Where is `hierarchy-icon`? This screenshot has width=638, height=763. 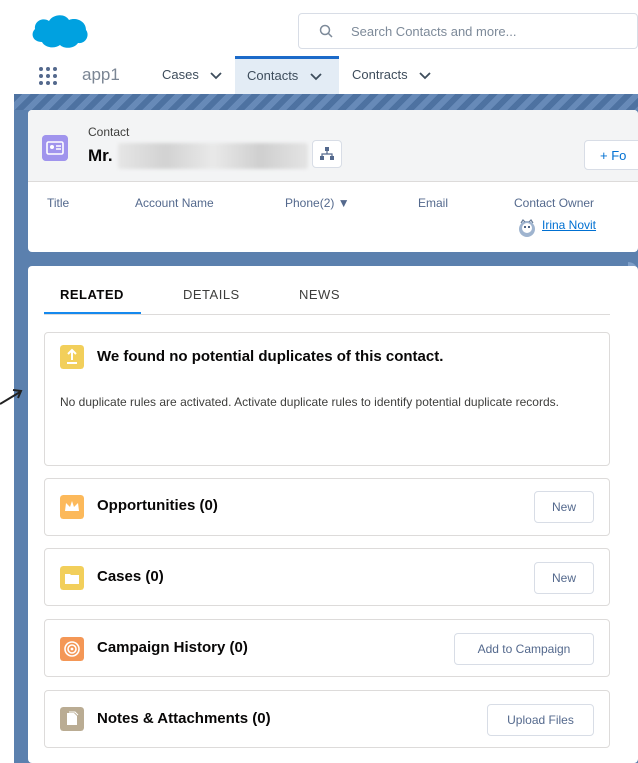 hierarchy-icon is located at coordinates (327, 153).